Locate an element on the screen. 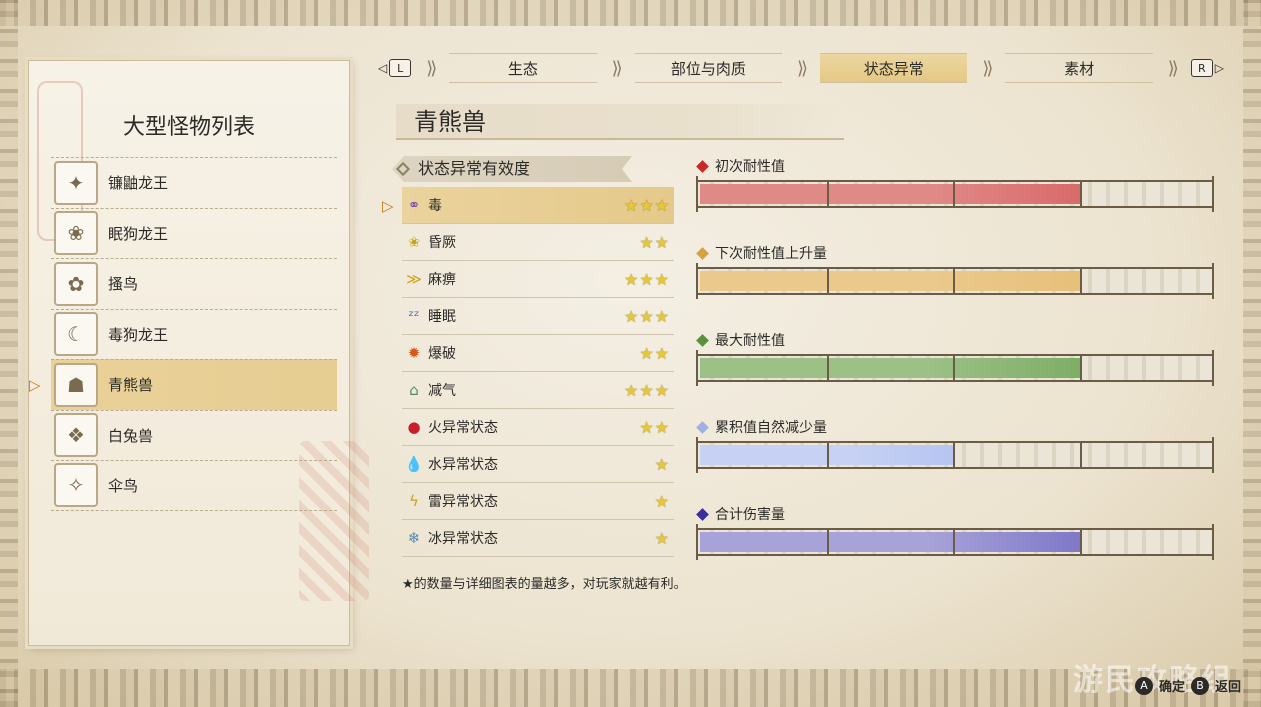 This screenshot has height=707, width=1261. monster-list-item: ❖ 白兔兽 is located at coordinates (194, 435).